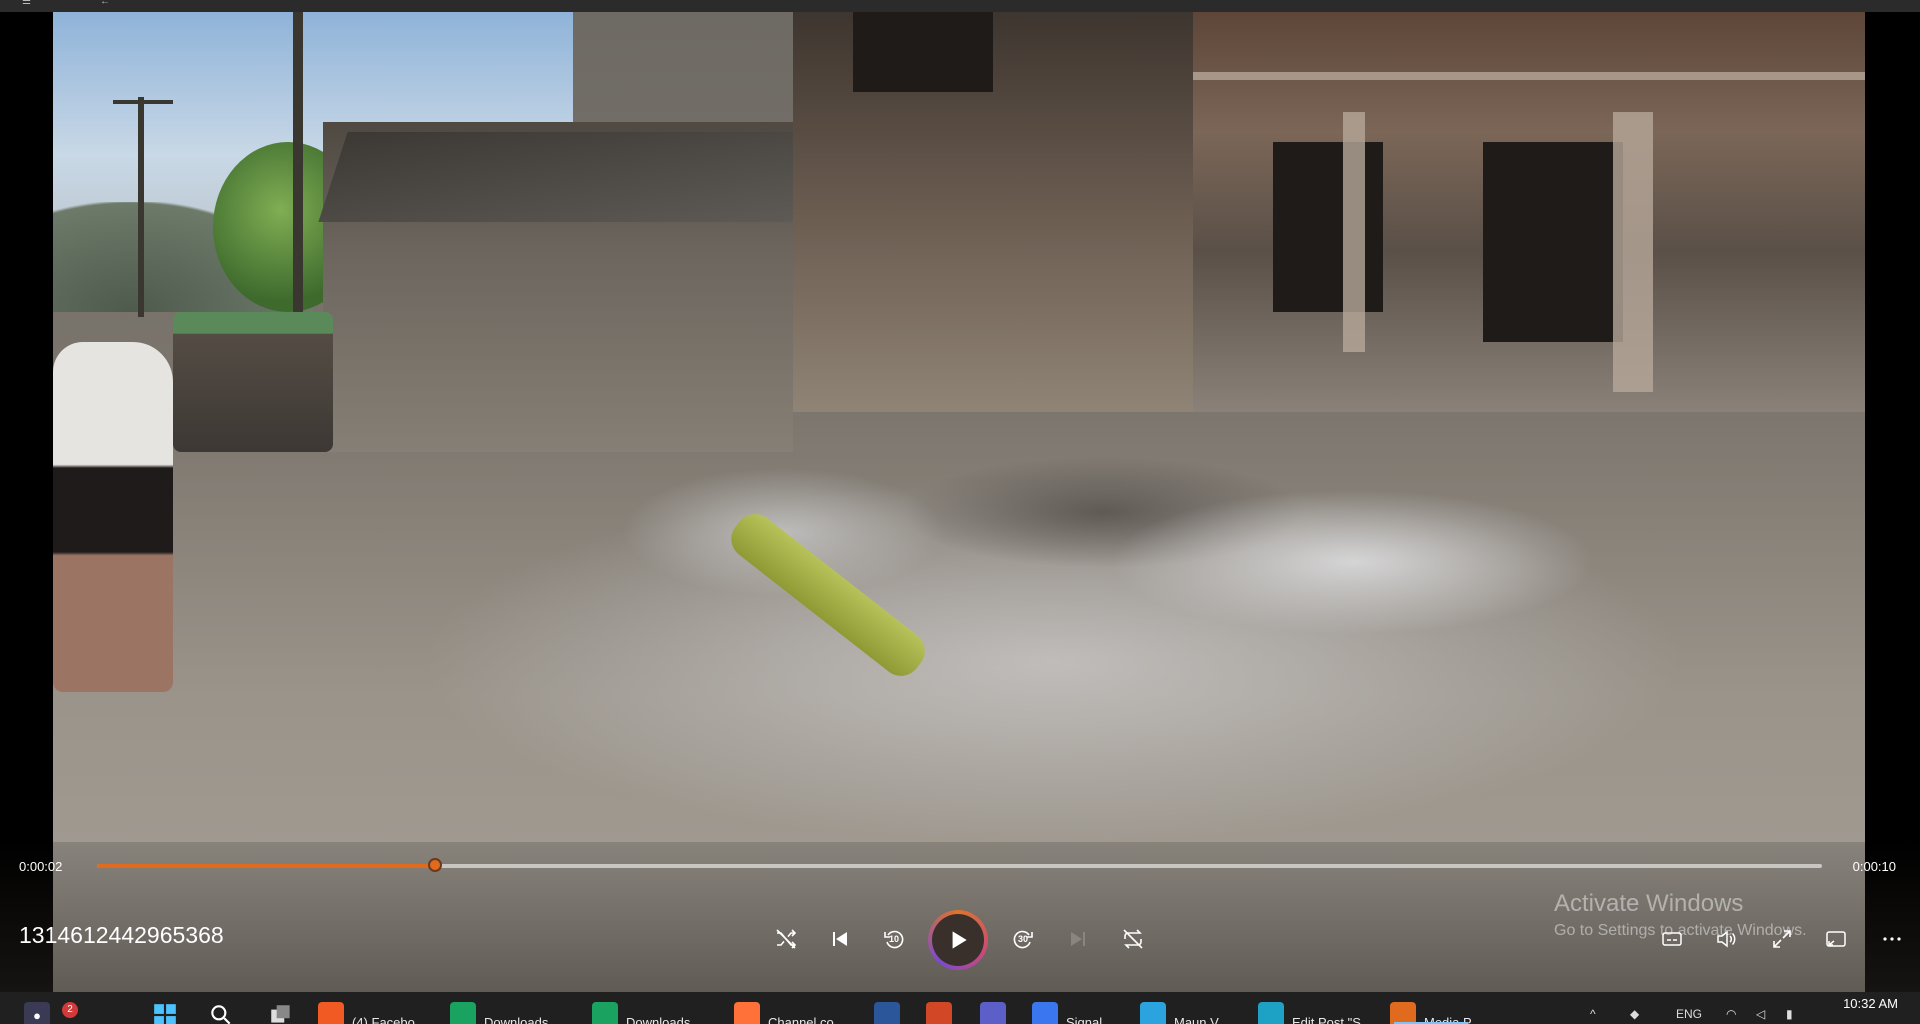 The width and height of the screenshot is (1920, 1024). What do you see at coordinates (1870, 1003) in the screenshot?
I see `taskbar-clock: 10:32 AM` at bounding box center [1870, 1003].